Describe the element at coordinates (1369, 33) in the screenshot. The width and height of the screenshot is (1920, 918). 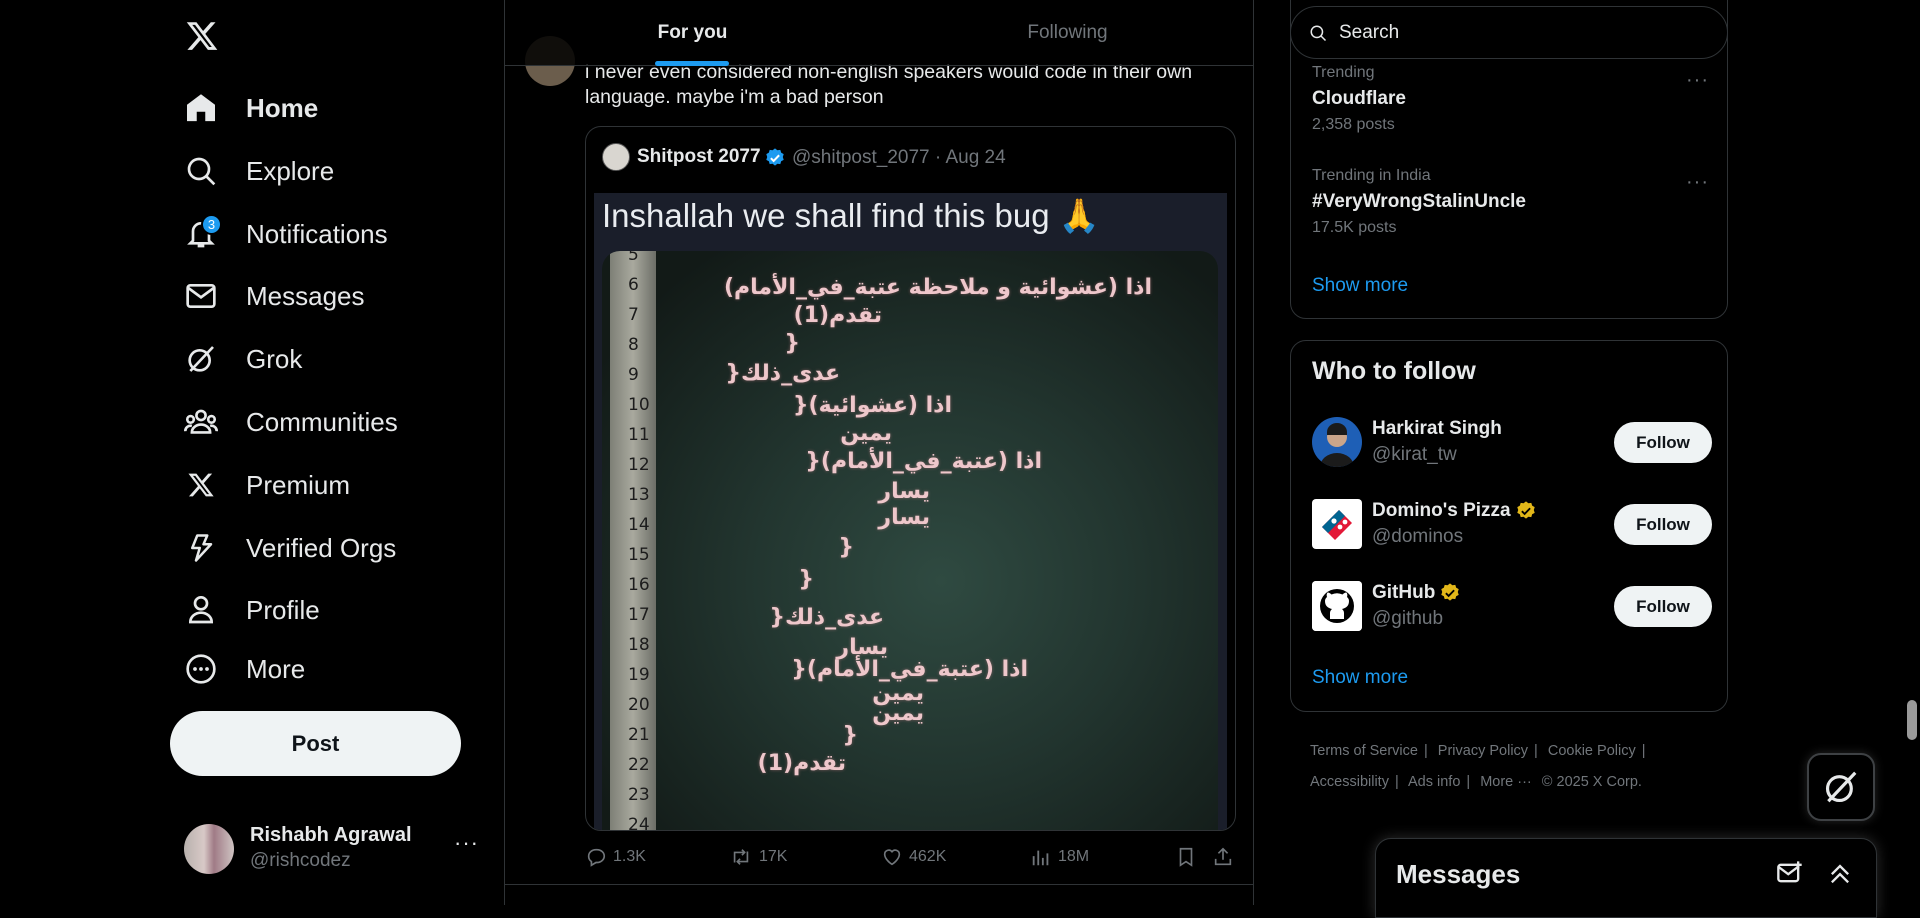
I see `search-input: Search` at that location.